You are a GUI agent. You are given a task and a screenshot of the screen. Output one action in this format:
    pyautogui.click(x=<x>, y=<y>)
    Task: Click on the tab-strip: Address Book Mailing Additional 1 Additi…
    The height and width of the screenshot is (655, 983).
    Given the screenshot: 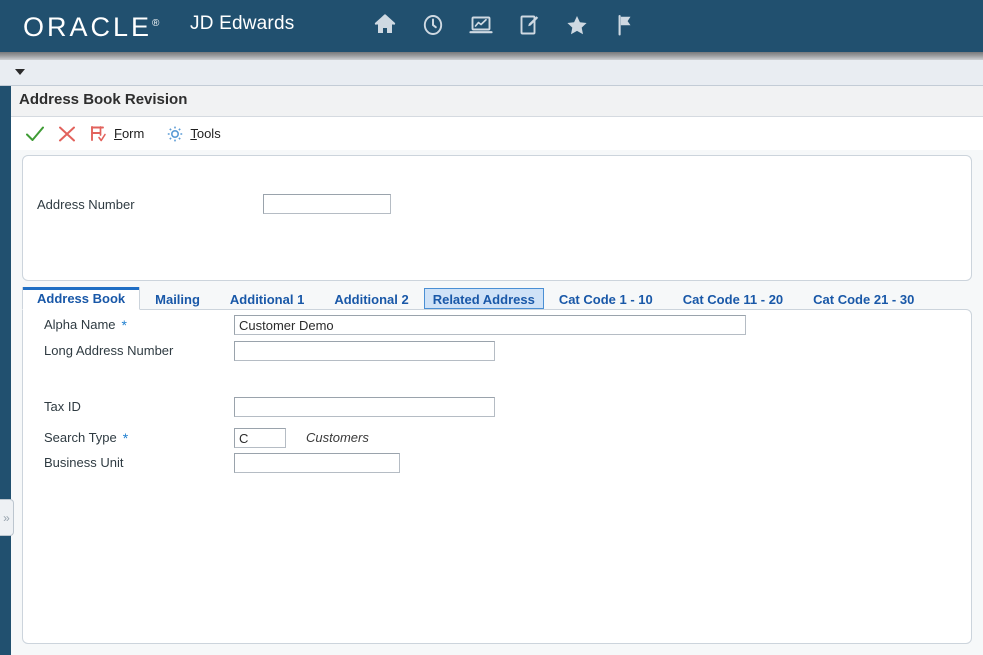 What is the action you would take?
    pyautogui.click(x=497, y=298)
    